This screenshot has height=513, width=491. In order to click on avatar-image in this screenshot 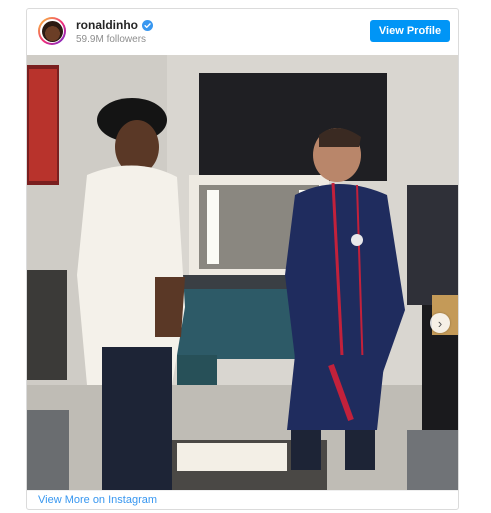, I will do `click(52, 31)`.